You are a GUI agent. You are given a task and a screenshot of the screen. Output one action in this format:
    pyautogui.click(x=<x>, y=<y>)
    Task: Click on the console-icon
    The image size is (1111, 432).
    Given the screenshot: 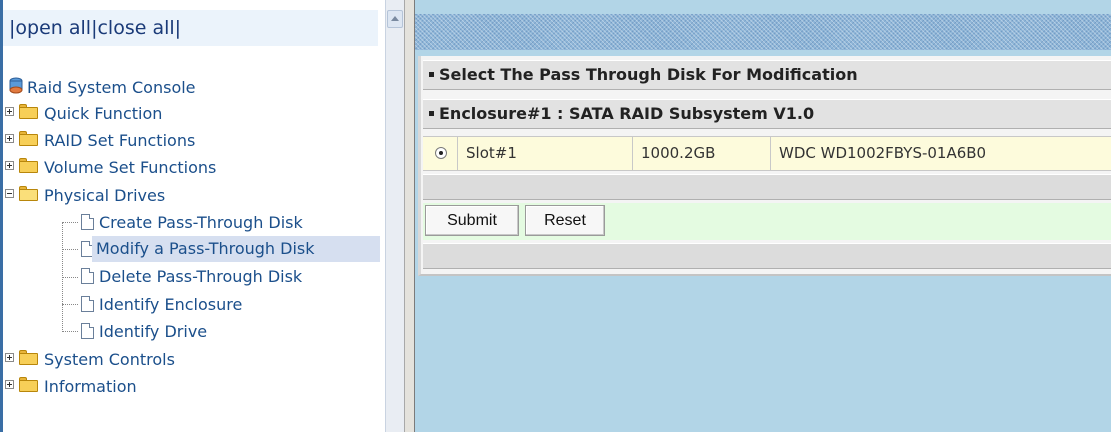 What is the action you would take?
    pyautogui.click(x=16, y=85)
    